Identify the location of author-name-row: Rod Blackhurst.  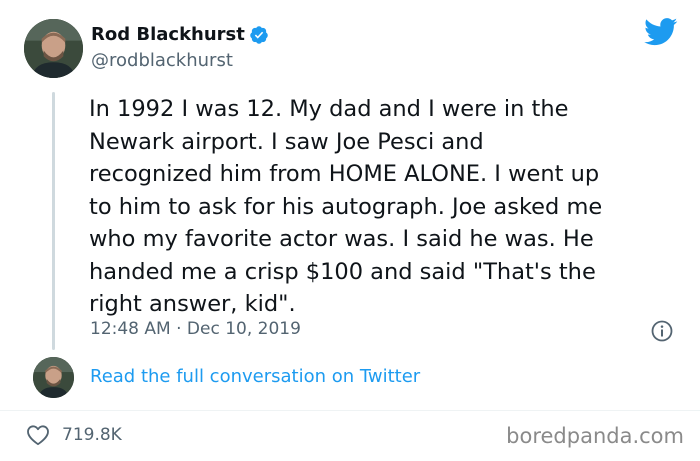
(180, 35).